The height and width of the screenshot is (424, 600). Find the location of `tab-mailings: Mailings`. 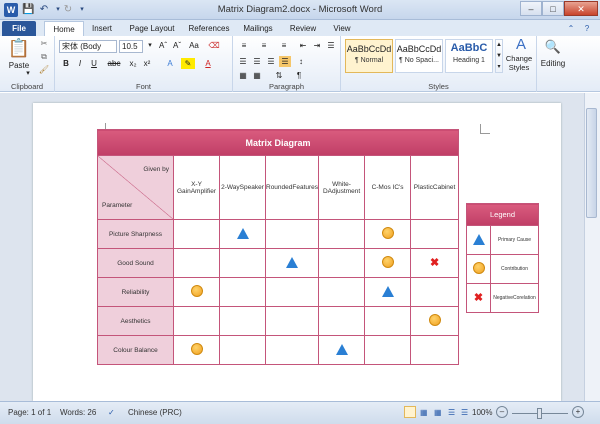

tab-mailings: Mailings is located at coordinates (258, 28).